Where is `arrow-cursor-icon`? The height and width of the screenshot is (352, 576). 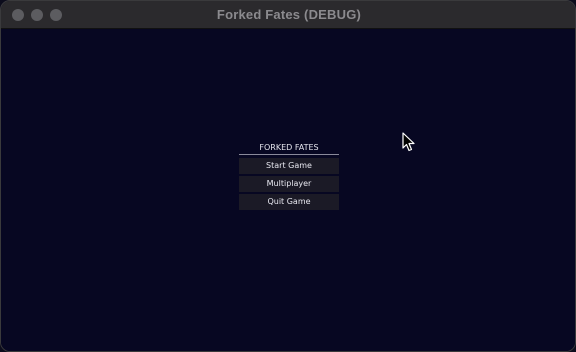
arrow-cursor-icon is located at coordinates (408, 142).